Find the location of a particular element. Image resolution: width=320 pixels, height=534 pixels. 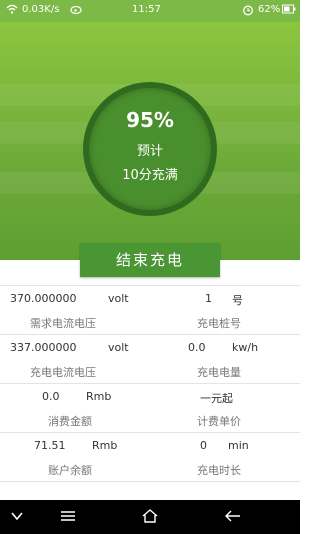

end-charging-button: 结束充电 is located at coordinates (150, 260).